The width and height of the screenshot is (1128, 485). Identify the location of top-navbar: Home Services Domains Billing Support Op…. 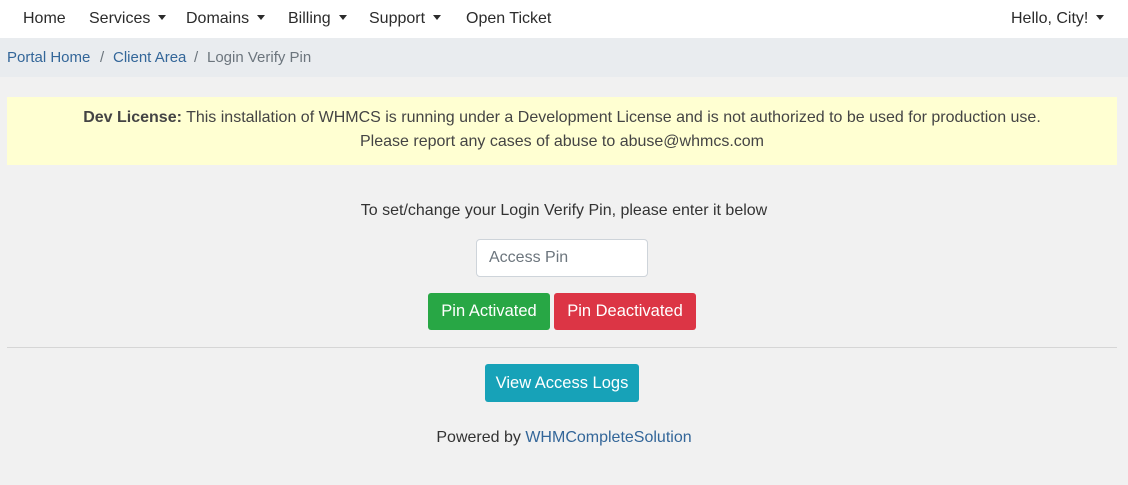
(564, 19).